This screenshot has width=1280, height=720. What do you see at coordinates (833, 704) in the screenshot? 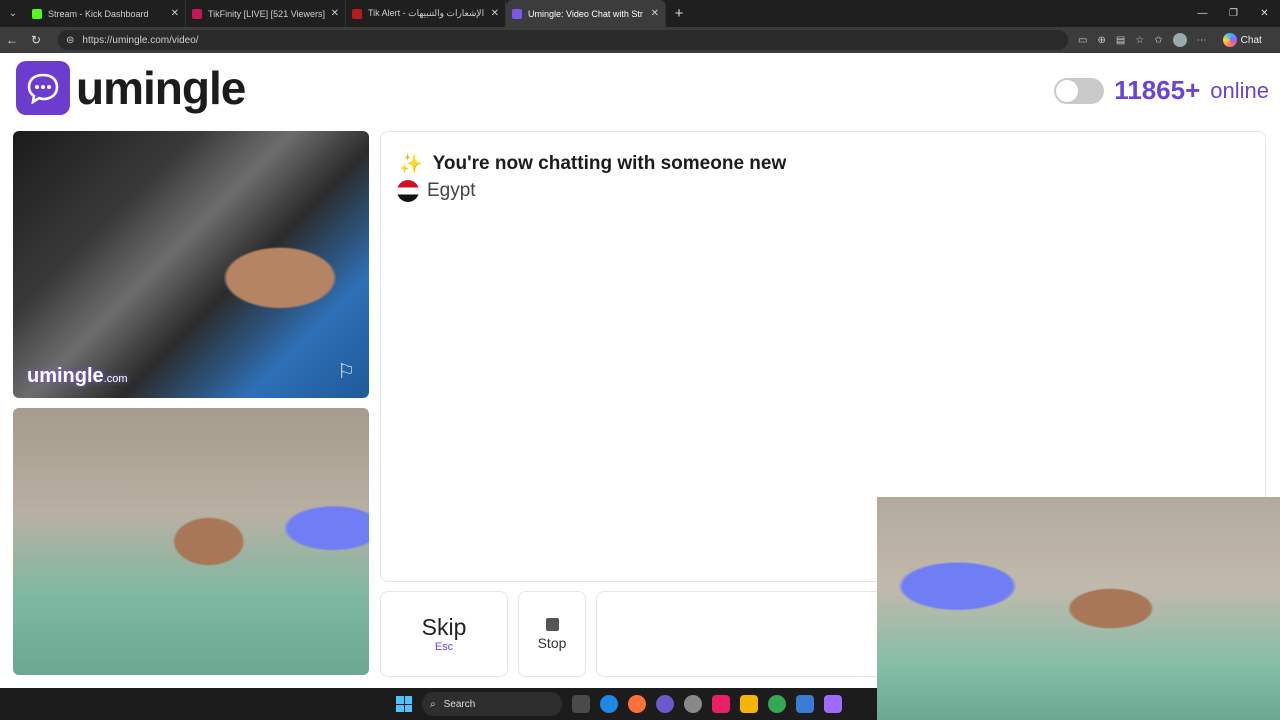
I see `copilot-taskbar-icon` at bounding box center [833, 704].